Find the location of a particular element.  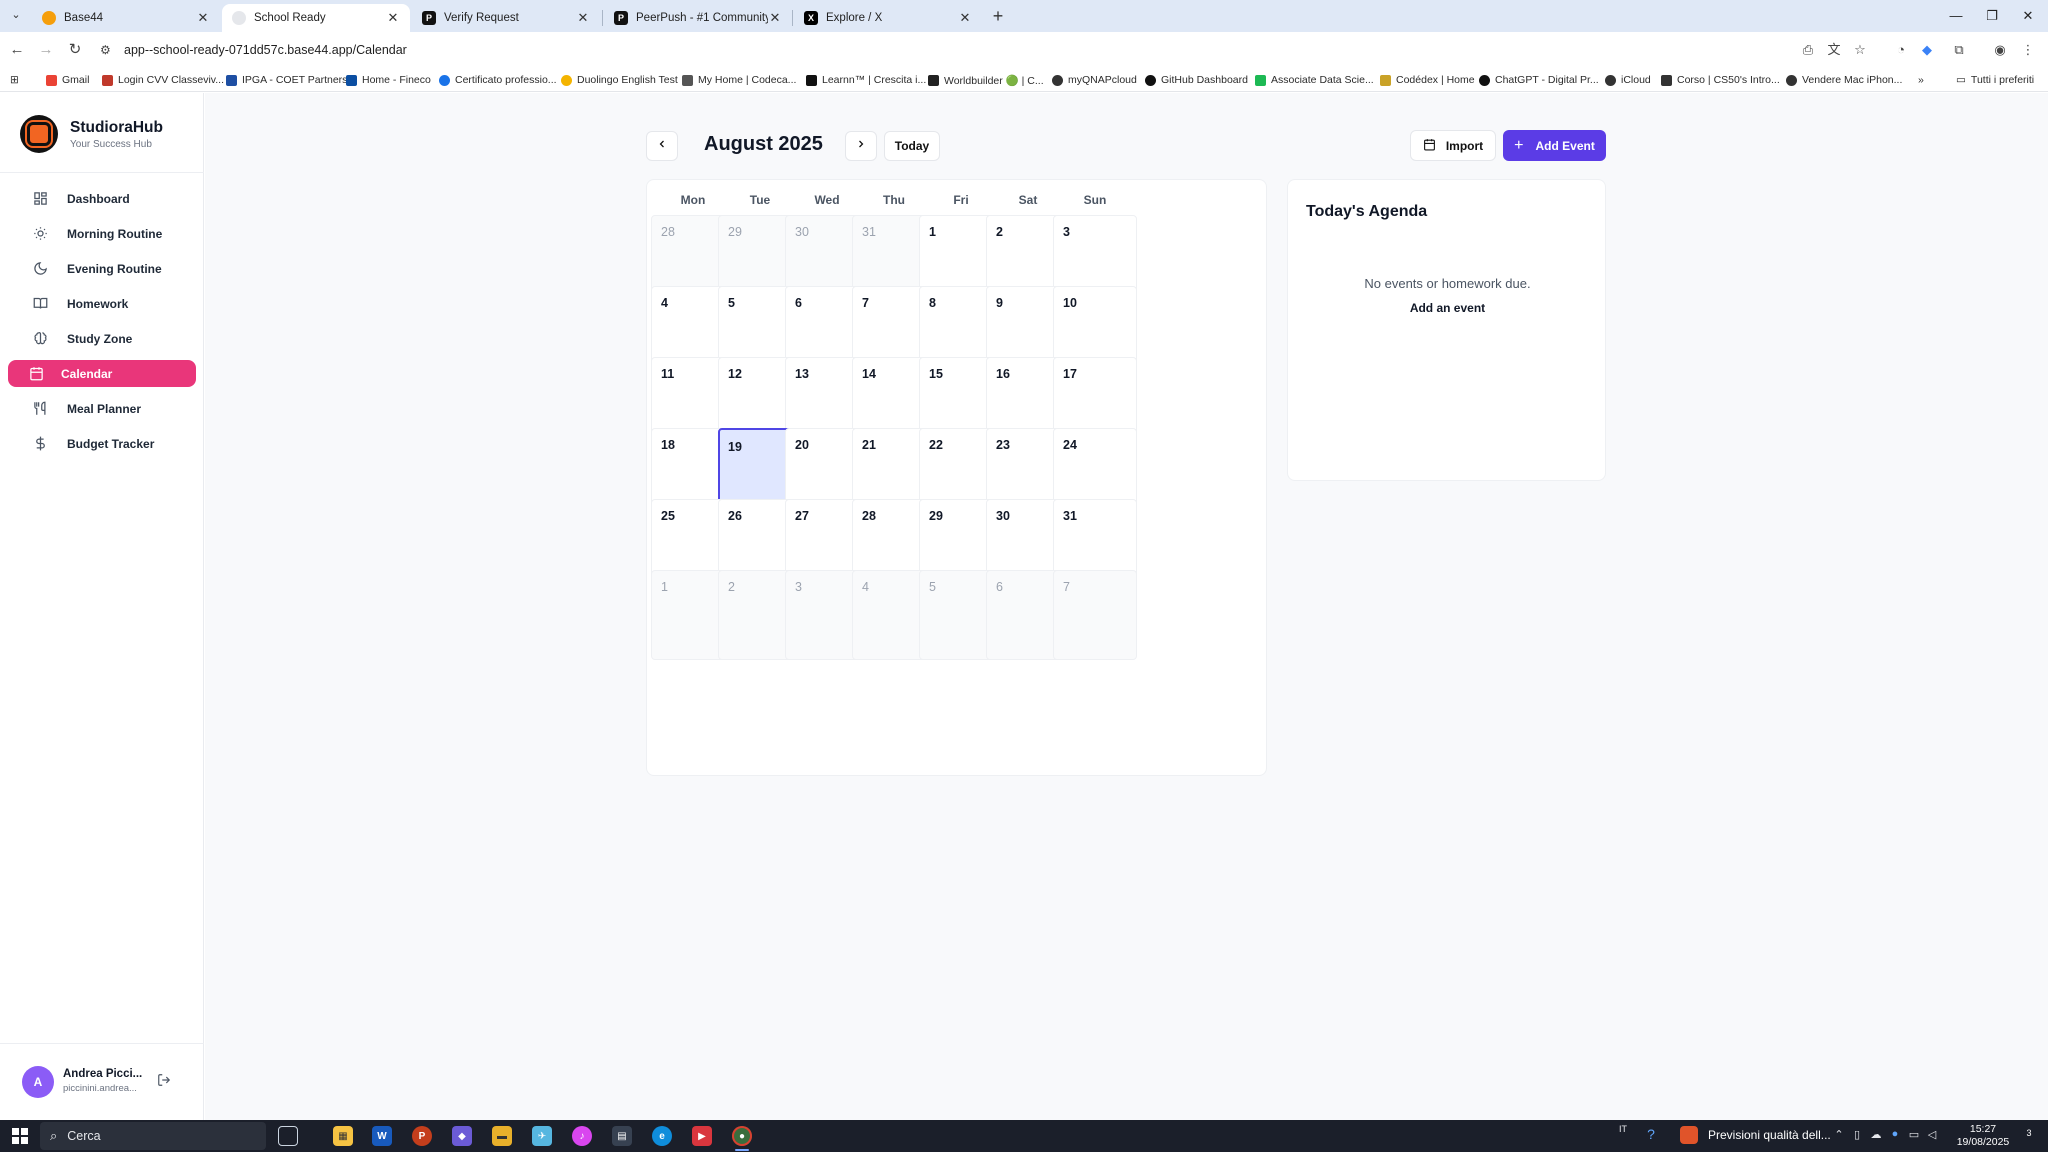

book-icon is located at coordinates (40, 304).